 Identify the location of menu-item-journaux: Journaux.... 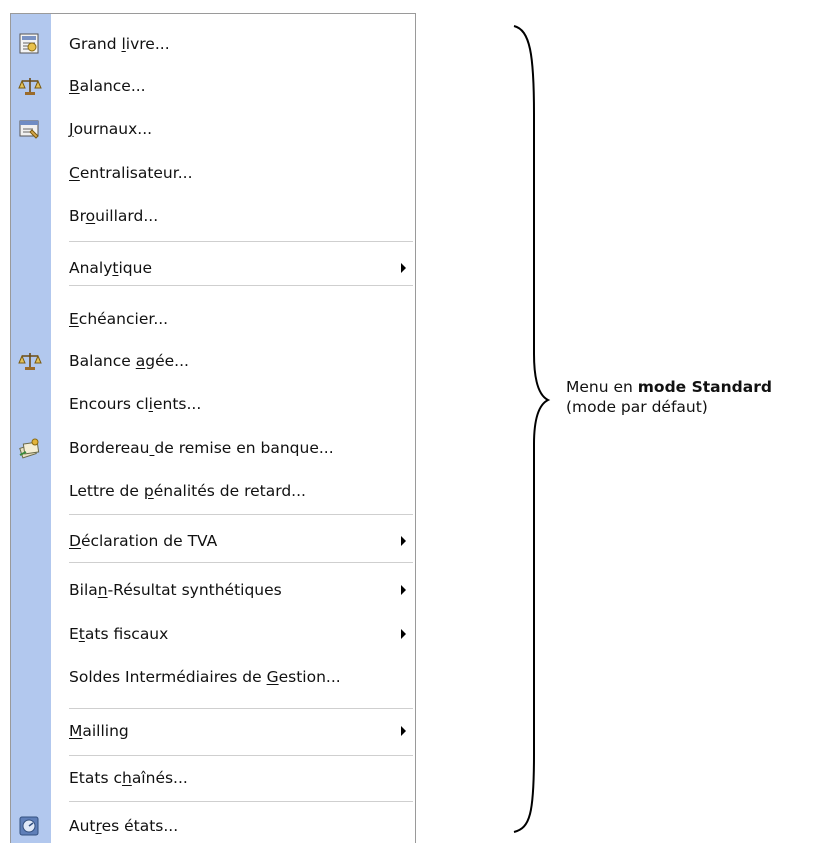
(233, 129).